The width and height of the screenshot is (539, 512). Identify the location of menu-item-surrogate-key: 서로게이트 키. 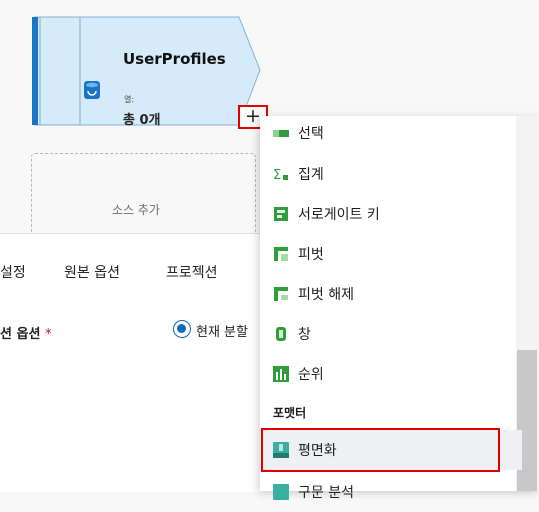
(391, 214).